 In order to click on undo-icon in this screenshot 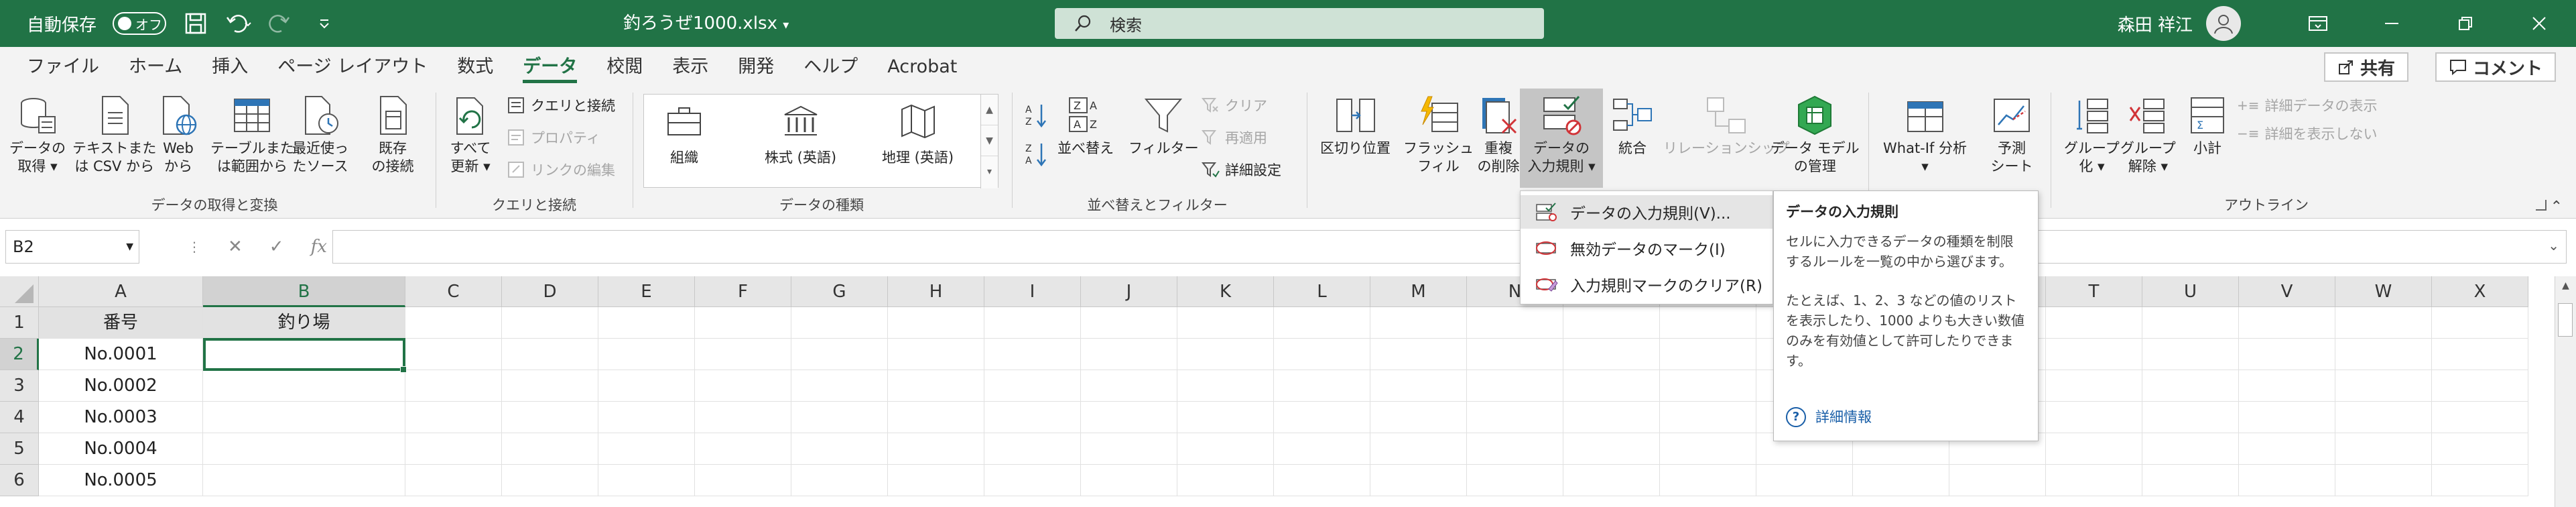, I will do `click(238, 23)`.